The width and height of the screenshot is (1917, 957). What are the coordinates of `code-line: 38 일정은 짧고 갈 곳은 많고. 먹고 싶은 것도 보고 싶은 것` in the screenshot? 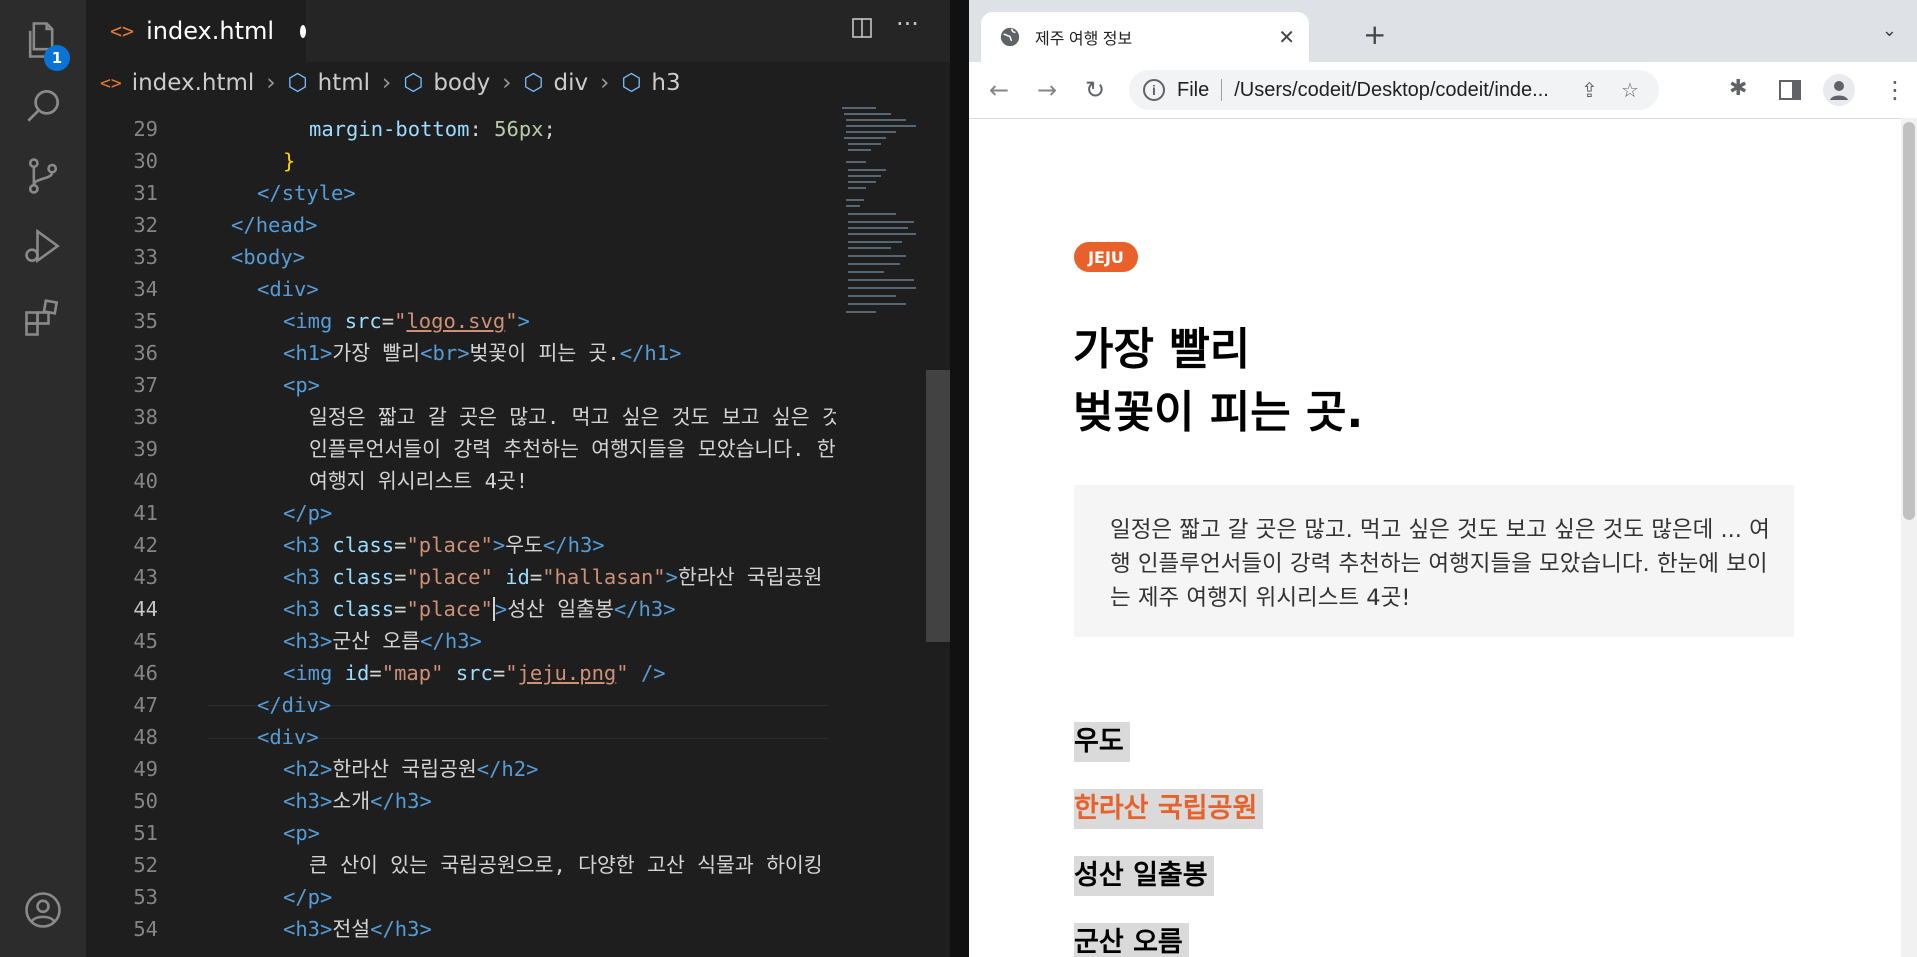 It's located at (484, 417).